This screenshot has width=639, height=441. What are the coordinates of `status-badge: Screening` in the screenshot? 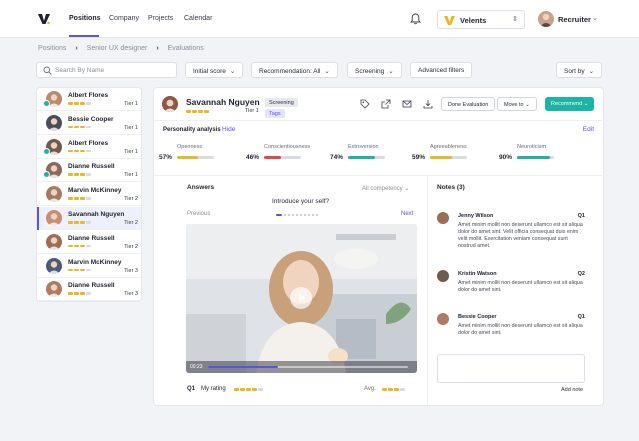 It's located at (281, 102).